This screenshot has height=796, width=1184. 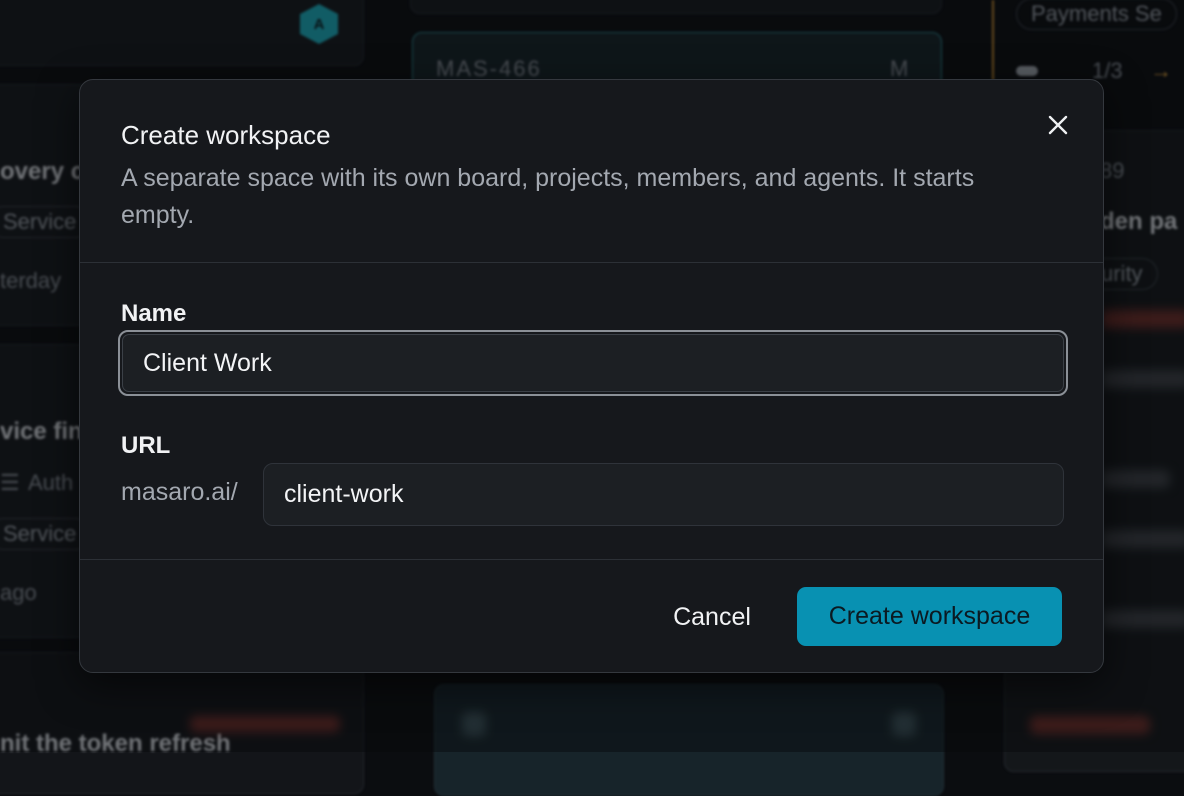 What do you see at coordinates (154, 313) in the screenshot?
I see `name-label: Name` at bounding box center [154, 313].